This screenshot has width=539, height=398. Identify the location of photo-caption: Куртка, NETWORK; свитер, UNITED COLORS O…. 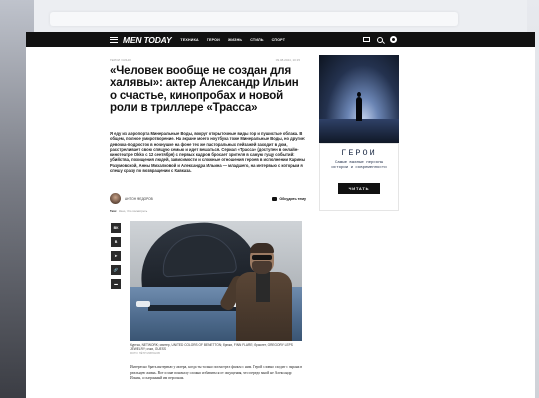
(211, 347).